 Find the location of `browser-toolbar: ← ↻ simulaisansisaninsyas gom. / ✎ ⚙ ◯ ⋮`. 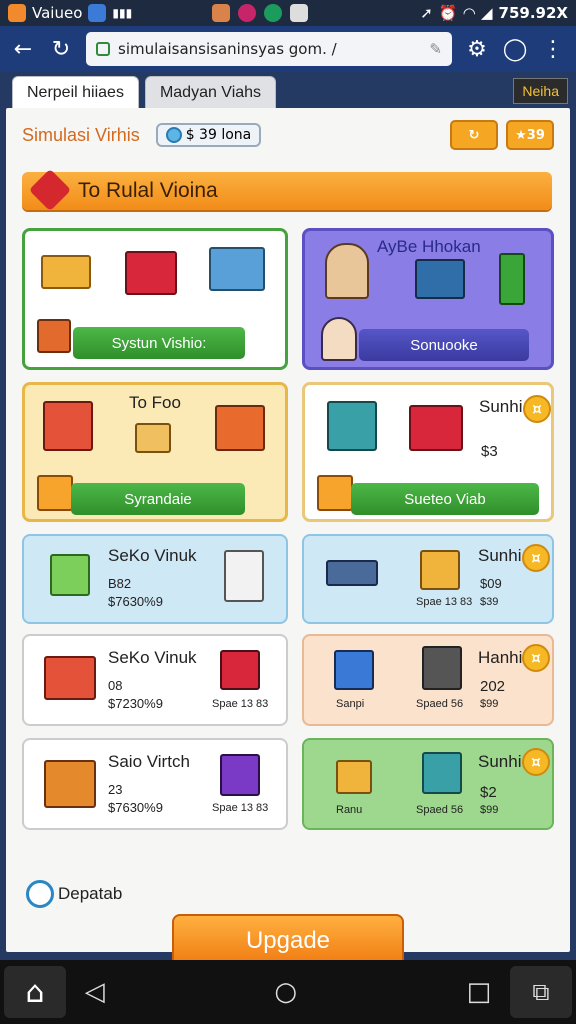

browser-toolbar: ← ↻ simulaisansisaninsyas gom. / ✎ ⚙ ◯ ⋮ is located at coordinates (288, 49).